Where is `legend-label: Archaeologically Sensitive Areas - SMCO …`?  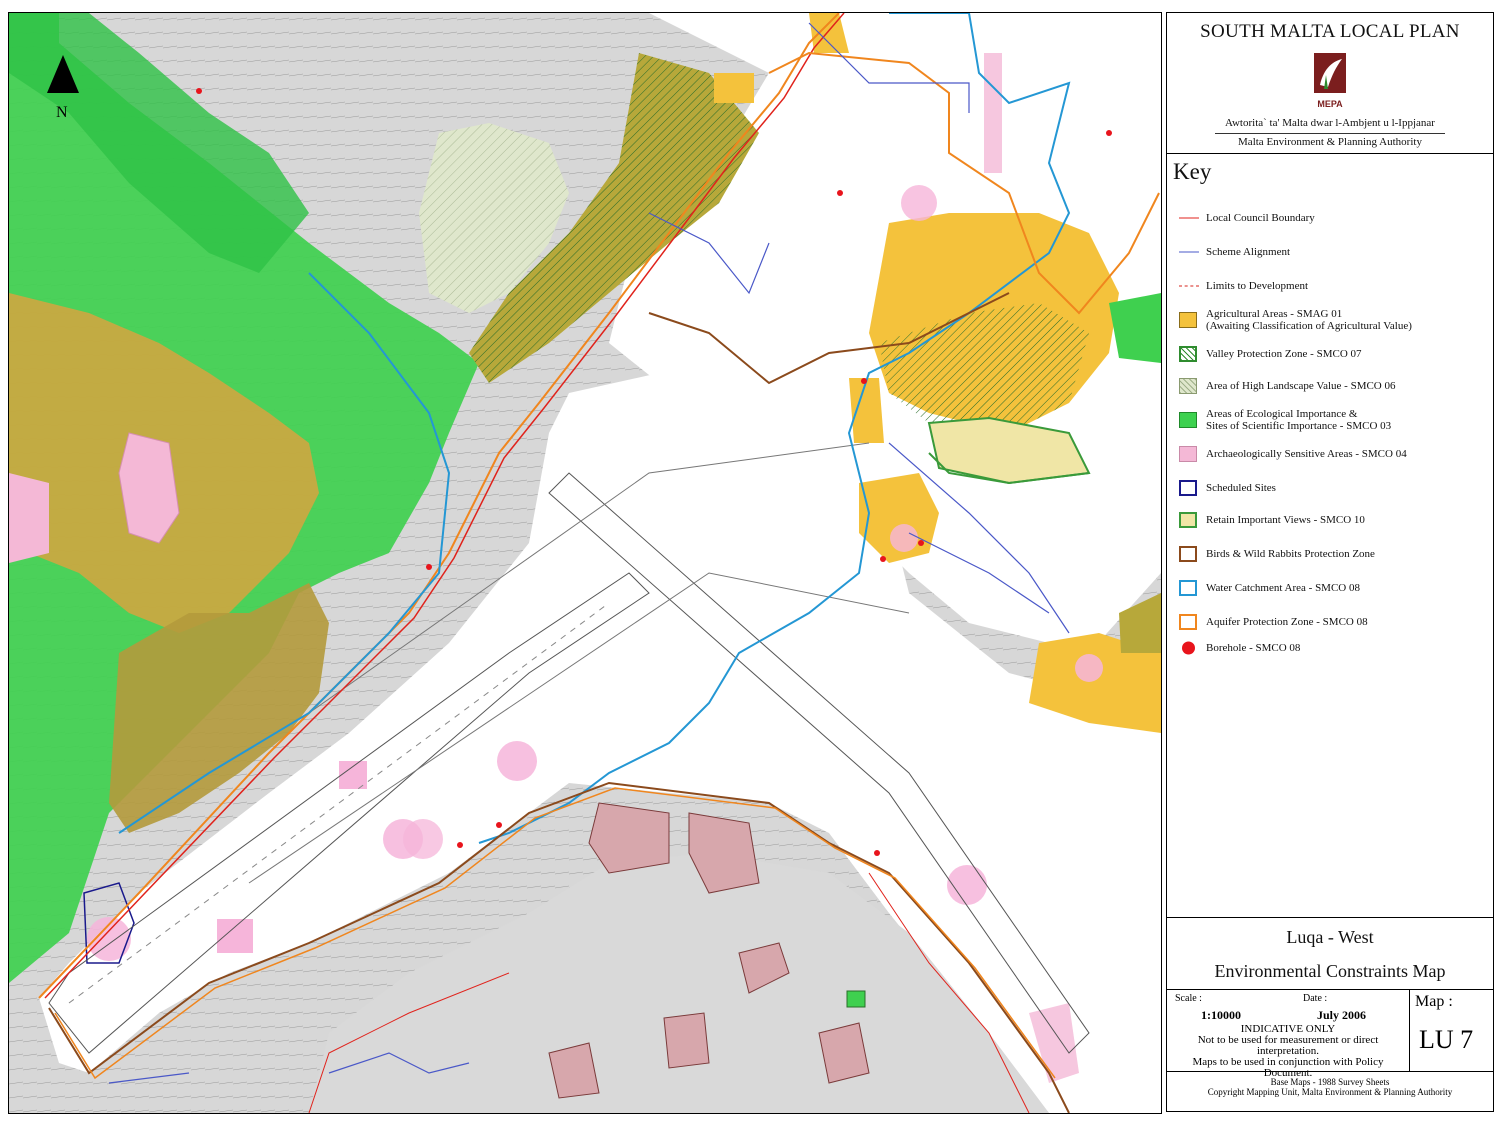 legend-label: Archaeologically Sensitive Areas - SMCO … is located at coordinates (1306, 454).